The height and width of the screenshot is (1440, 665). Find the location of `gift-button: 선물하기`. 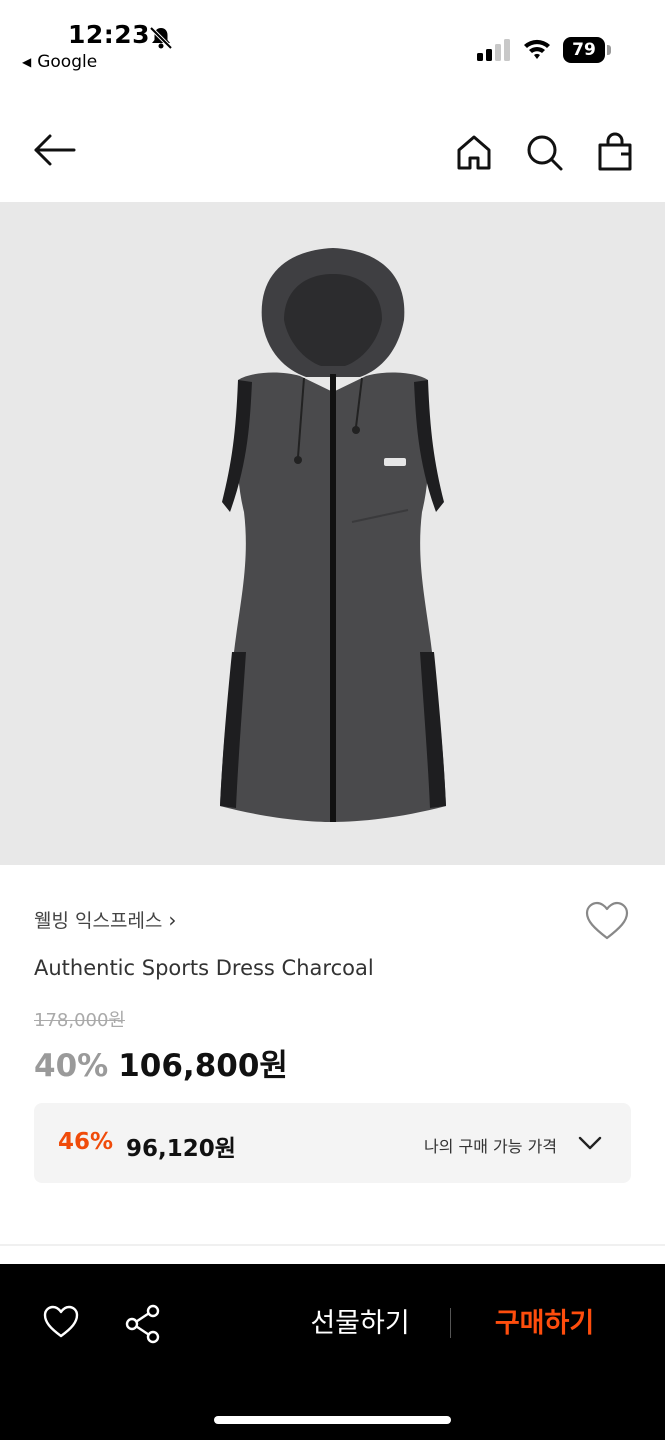

gift-button: 선물하기 is located at coordinates (360, 1324).